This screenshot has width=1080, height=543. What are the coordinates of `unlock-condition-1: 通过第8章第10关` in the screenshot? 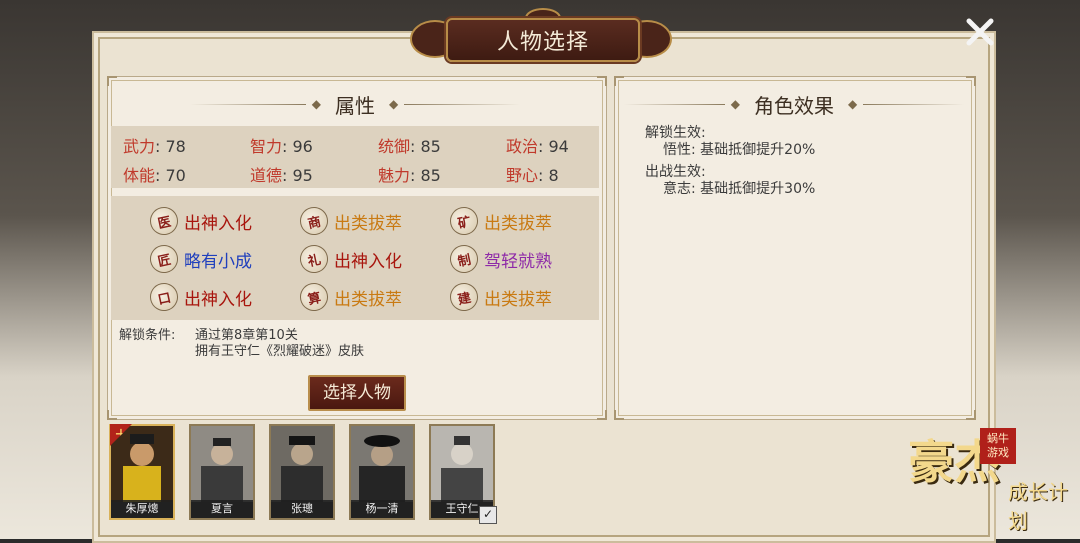 It's located at (246, 335).